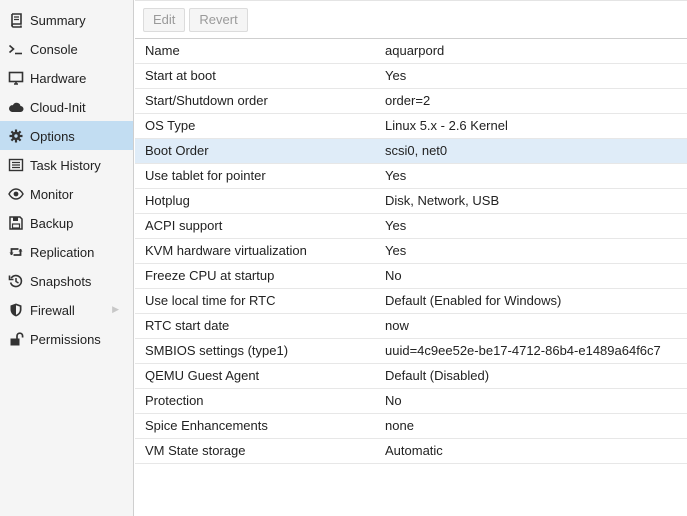  Describe the element at coordinates (202, 375) in the screenshot. I see `option-name: QEMU Guest Agent` at that location.